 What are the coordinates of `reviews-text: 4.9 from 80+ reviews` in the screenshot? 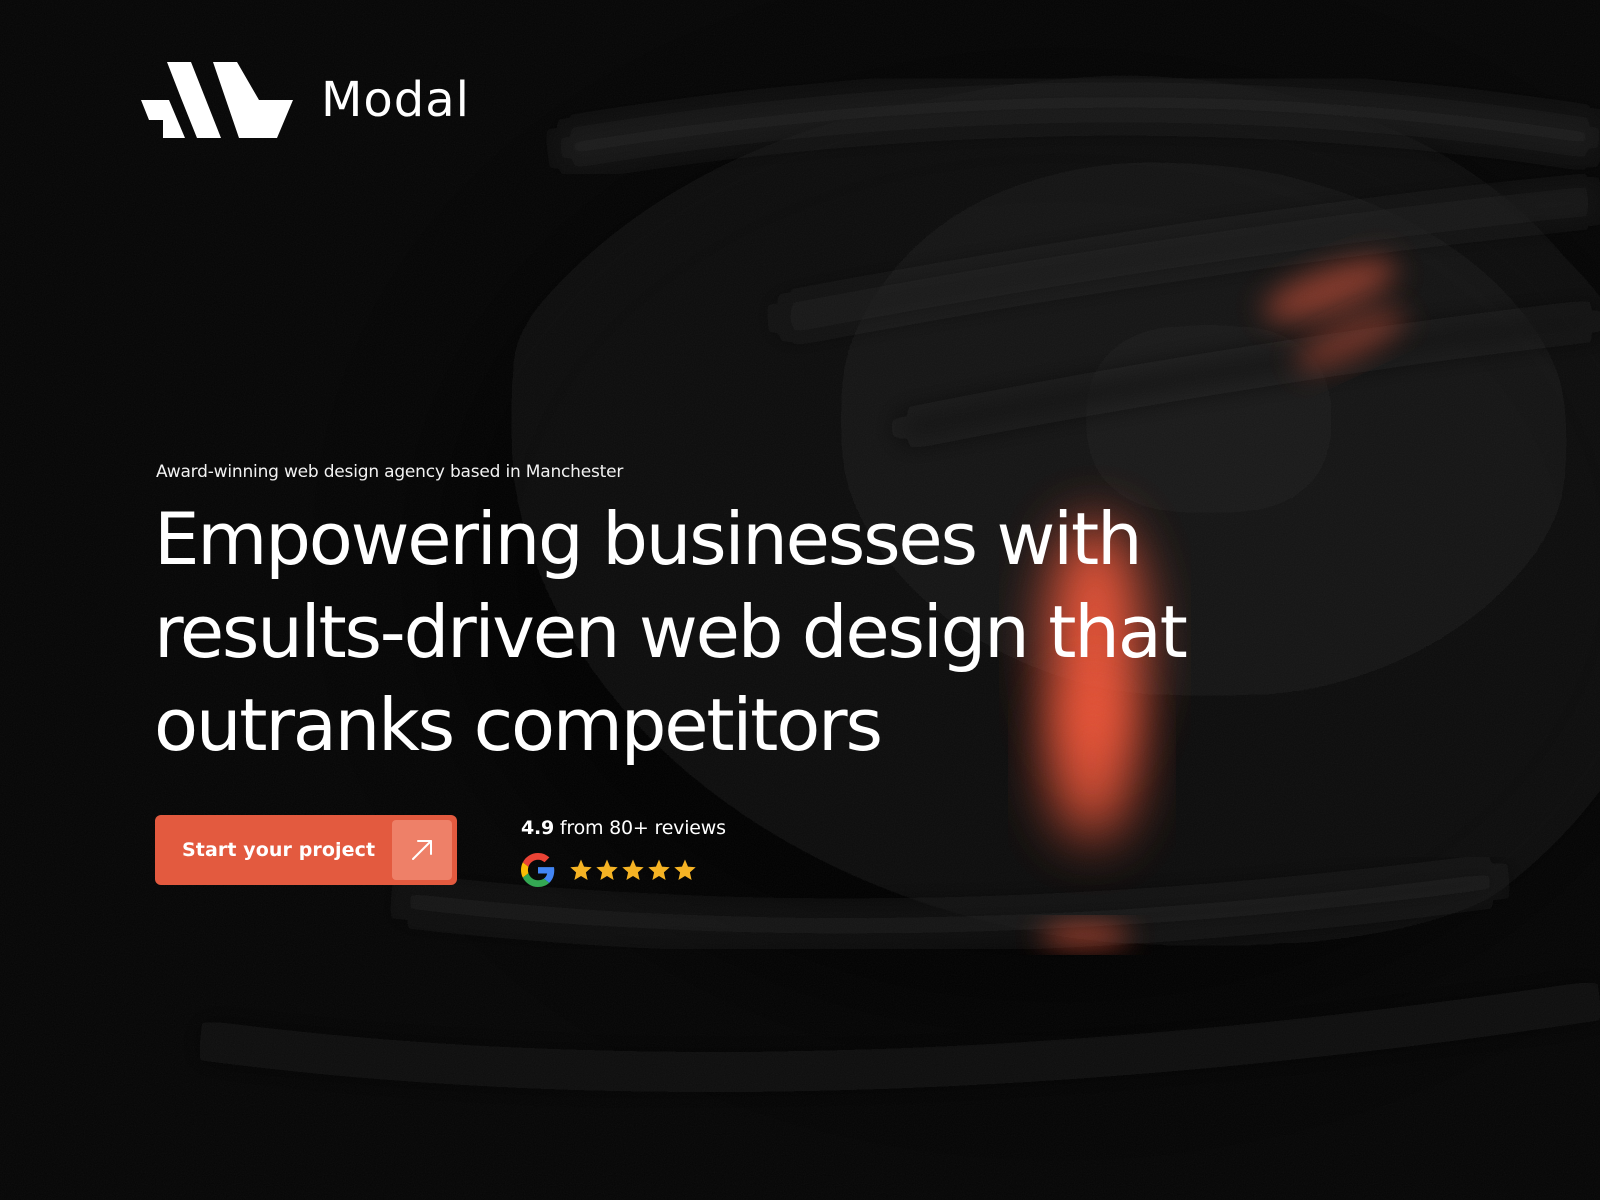 It's located at (623, 828).